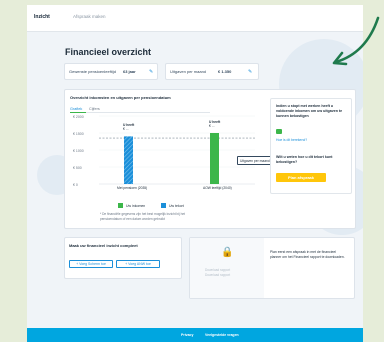 The width and height of the screenshot is (384, 342). Describe the element at coordinates (217, 188) in the screenshot. I see `x-category-label: AOW leeftijd (2040)` at that location.